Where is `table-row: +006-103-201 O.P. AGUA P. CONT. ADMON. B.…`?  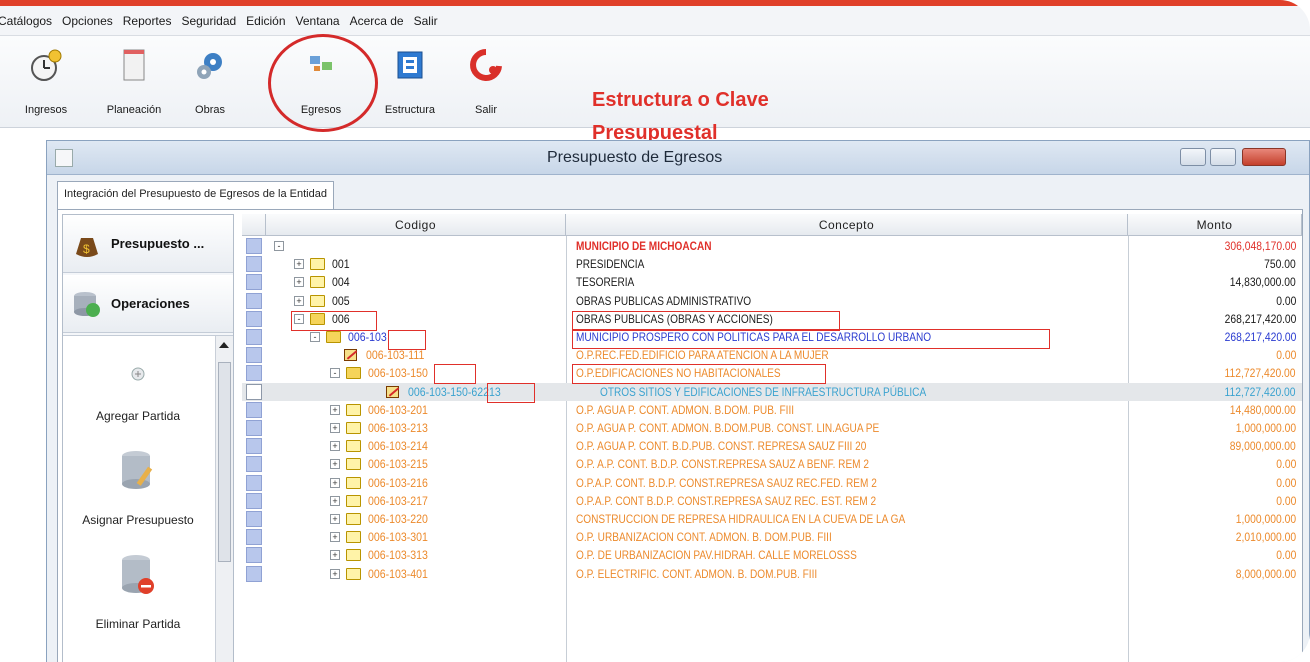 table-row: +006-103-201 O.P. AGUA P. CONT. ADMON. B.… is located at coordinates (772, 410).